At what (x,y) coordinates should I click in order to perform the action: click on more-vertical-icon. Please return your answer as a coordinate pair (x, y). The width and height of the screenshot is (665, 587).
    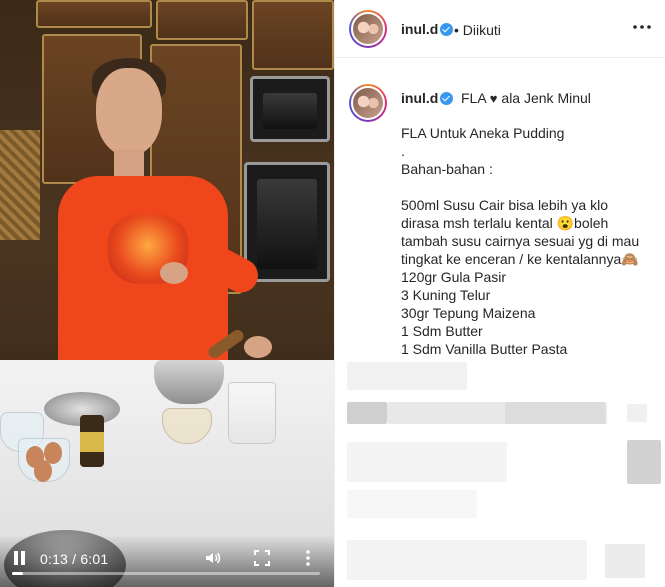
    Looking at the image, I should click on (308, 558).